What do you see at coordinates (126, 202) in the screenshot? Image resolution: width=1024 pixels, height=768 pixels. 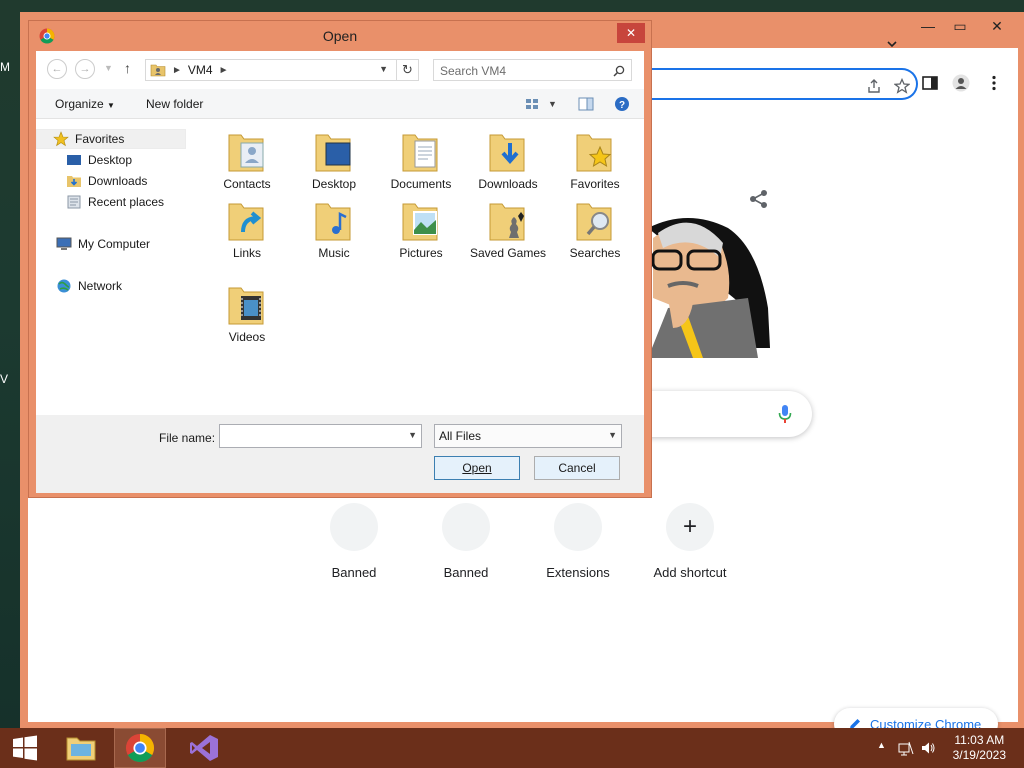 I see `nav-label: Recent places` at bounding box center [126, 202].